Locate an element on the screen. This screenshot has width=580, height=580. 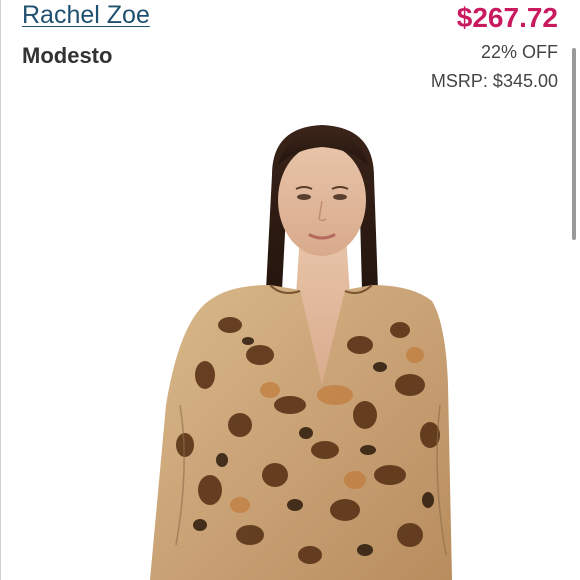
brand-link: Rachel Zoe is located at coordinates (86, 15).